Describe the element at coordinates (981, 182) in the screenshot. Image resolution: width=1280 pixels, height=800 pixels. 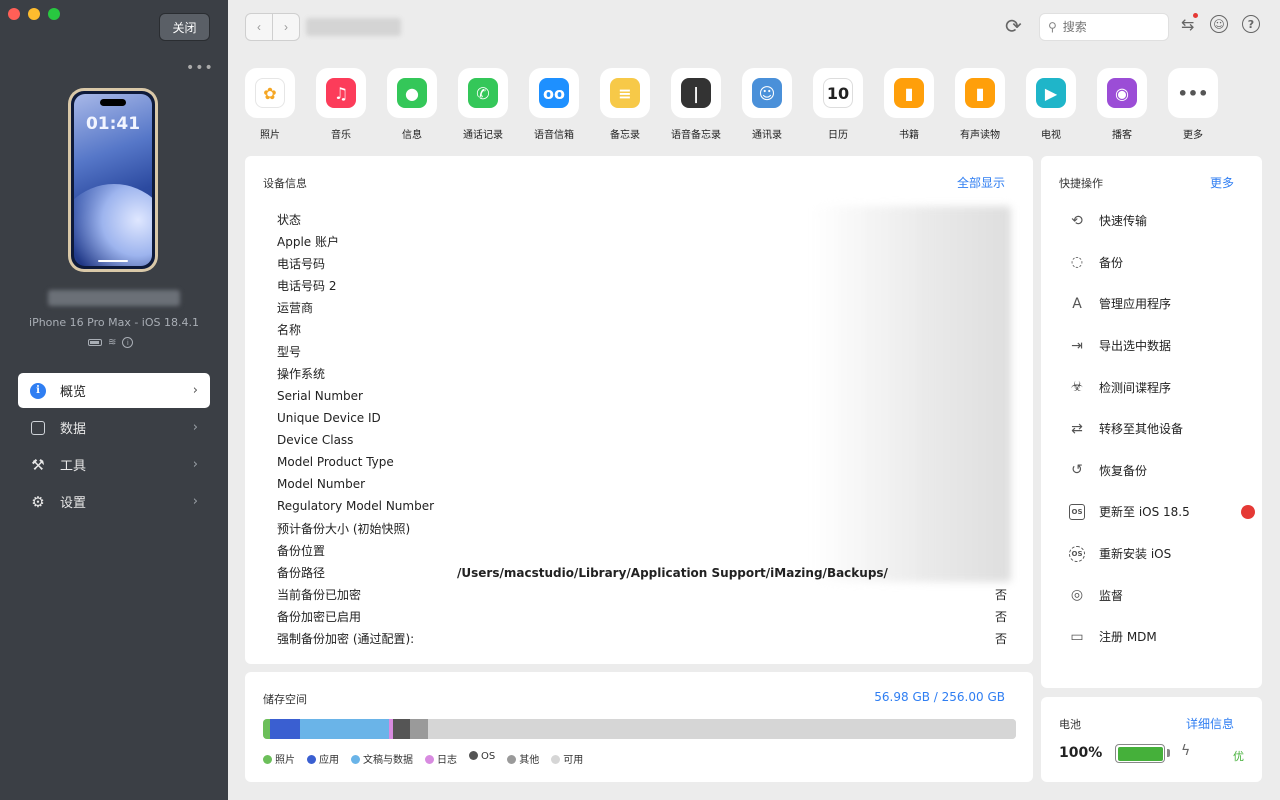
I see `show-all-link: 全部显示` at that location.